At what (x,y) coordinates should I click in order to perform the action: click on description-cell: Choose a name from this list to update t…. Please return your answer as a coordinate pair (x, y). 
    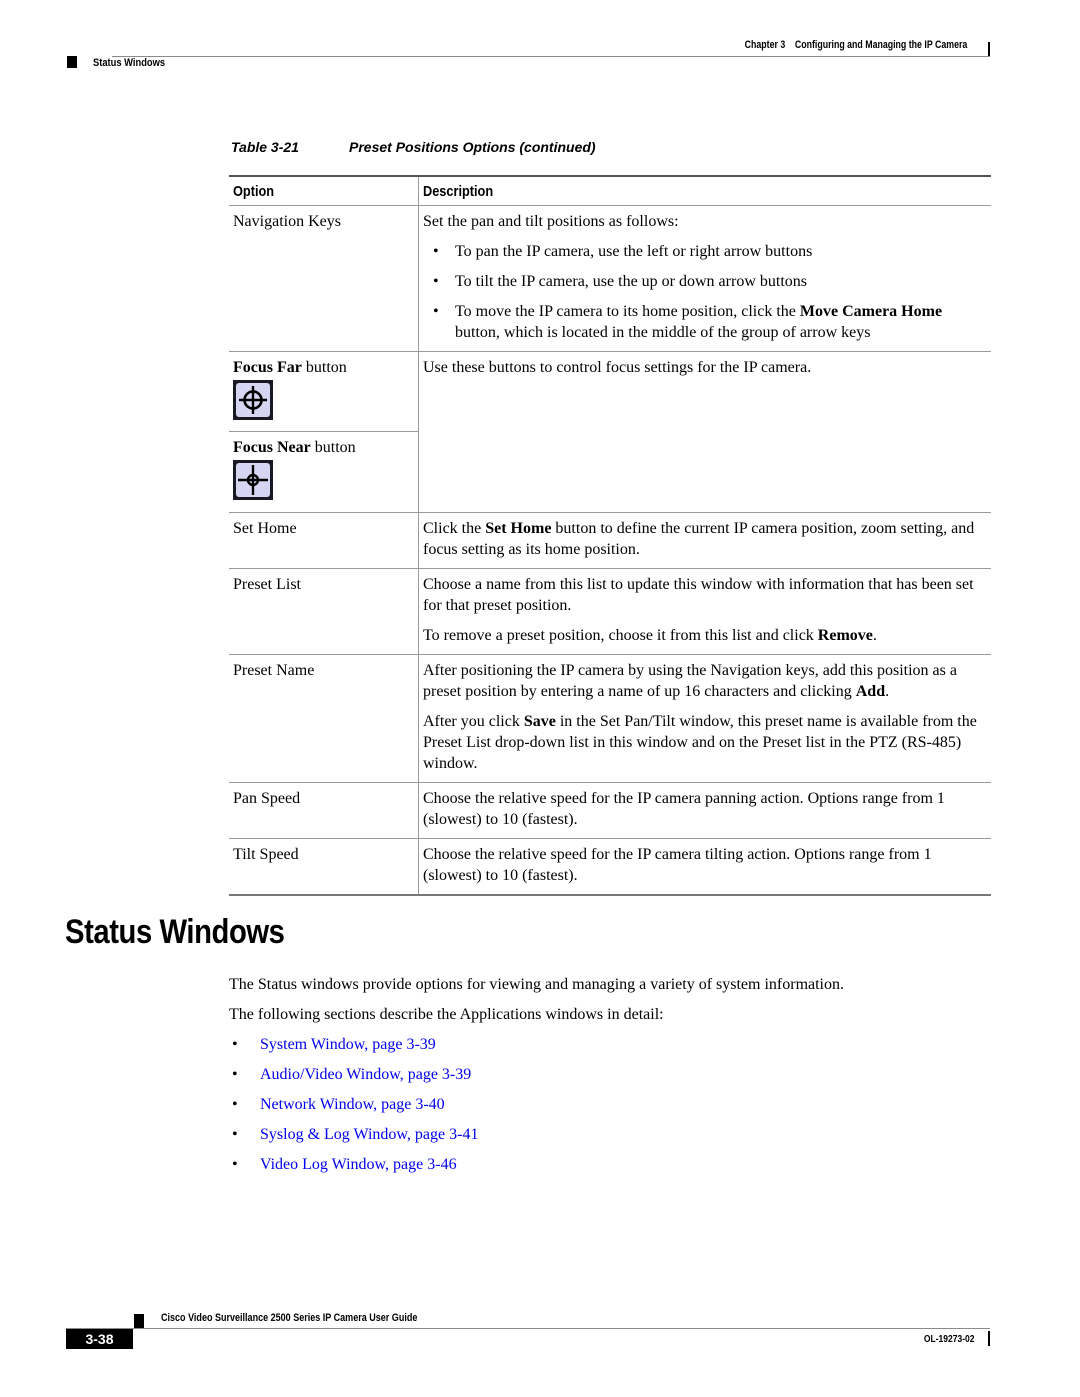
    Looking at the image, I should click on (705, 611).